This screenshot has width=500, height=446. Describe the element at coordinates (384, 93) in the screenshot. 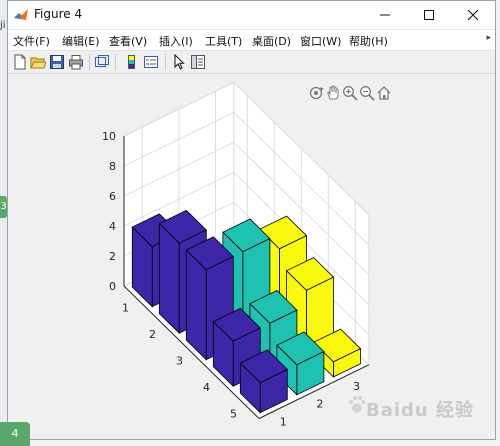

I see `home-icon` at that location.